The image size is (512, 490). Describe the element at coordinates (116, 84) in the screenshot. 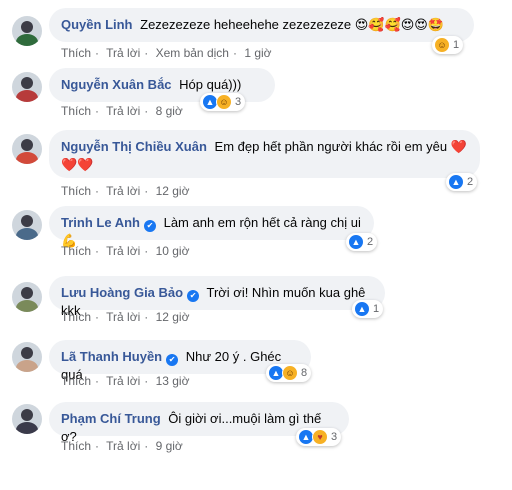

I see `commenter-name: Nguyễn Xuân Bắc` at that location.